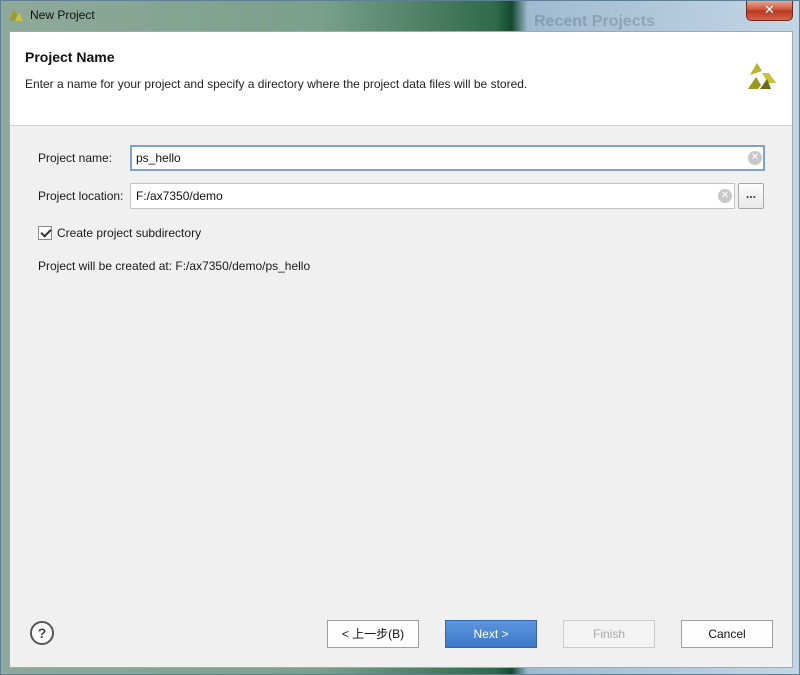  I want to click on page-title: Project Name, so click(70, 57).